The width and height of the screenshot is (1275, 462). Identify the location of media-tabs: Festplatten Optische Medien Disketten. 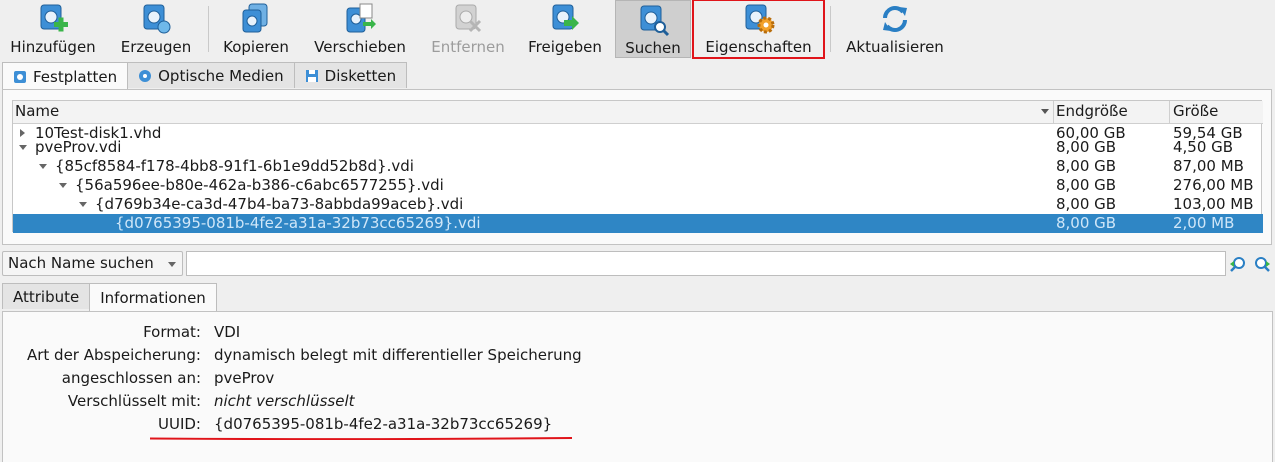
(205, 76).